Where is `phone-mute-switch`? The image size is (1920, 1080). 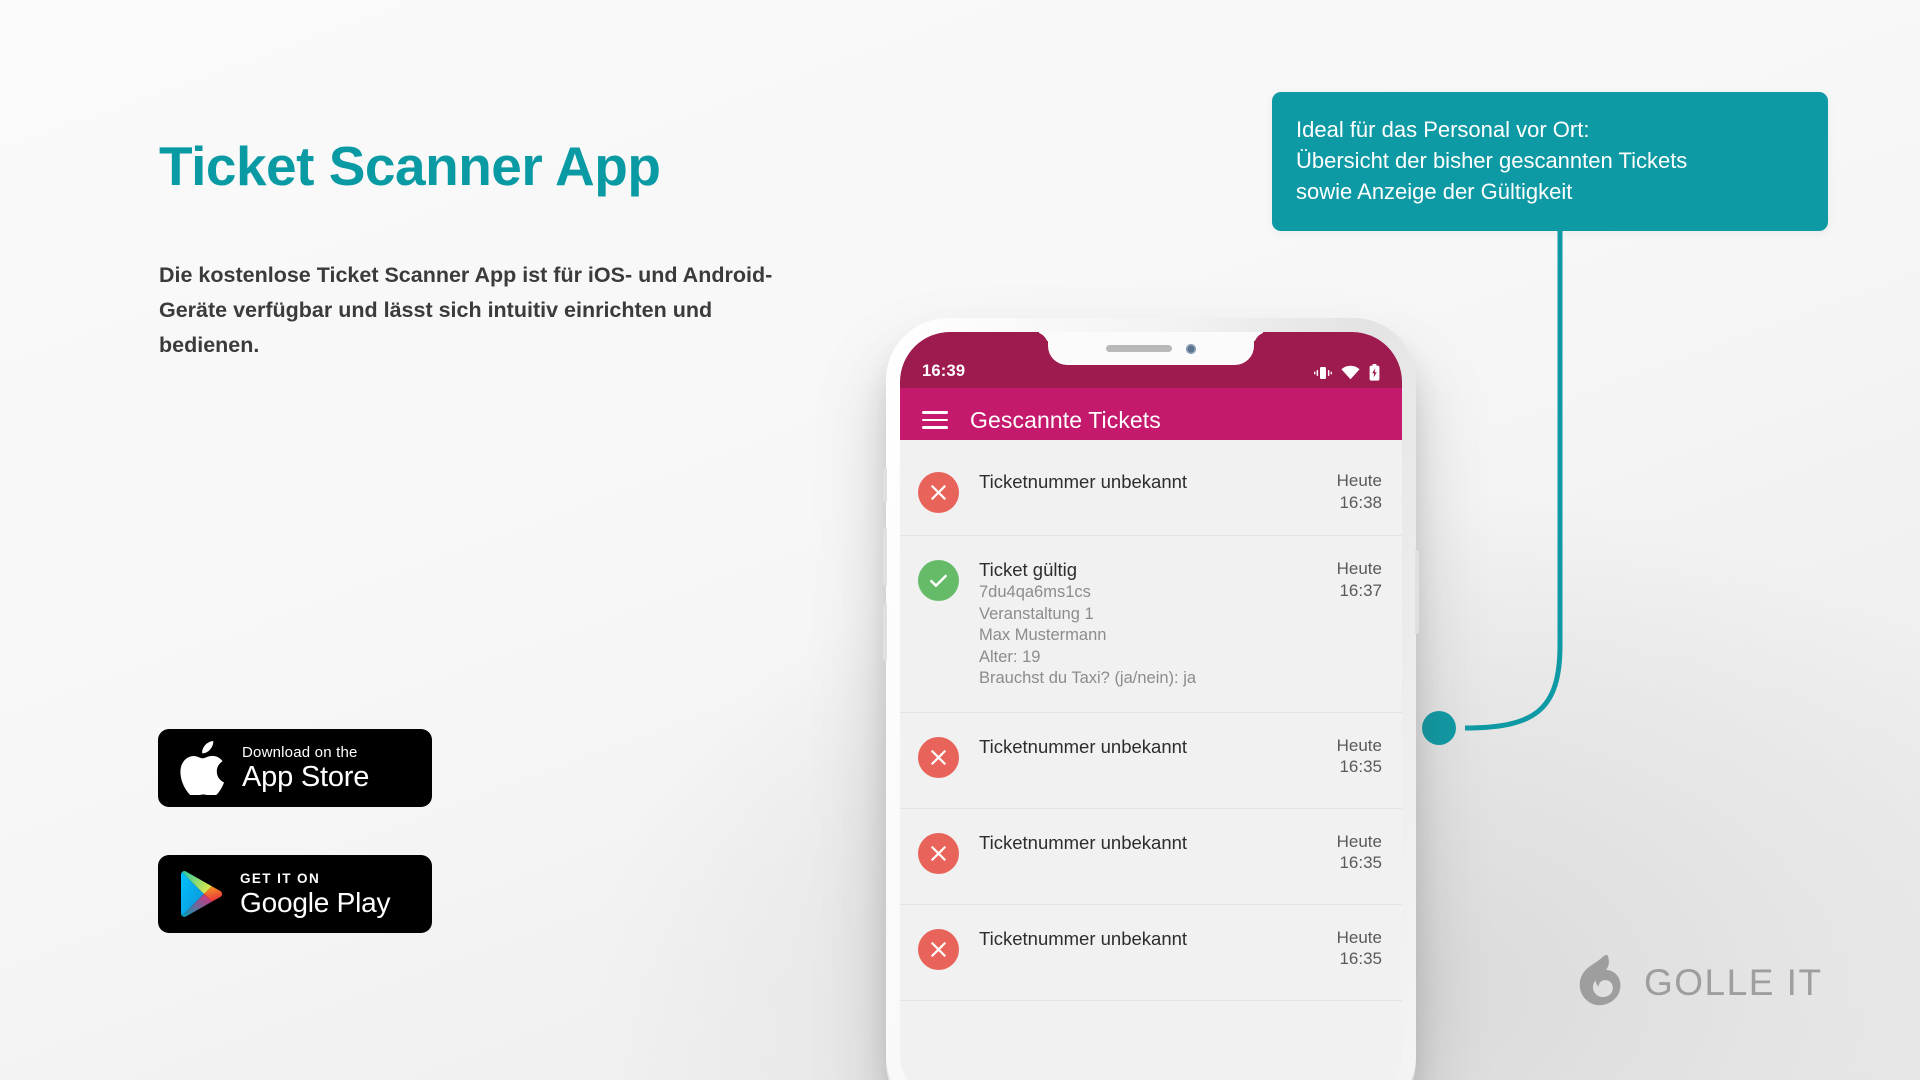
phone-mute-switch is located at coordinates (885, 485).